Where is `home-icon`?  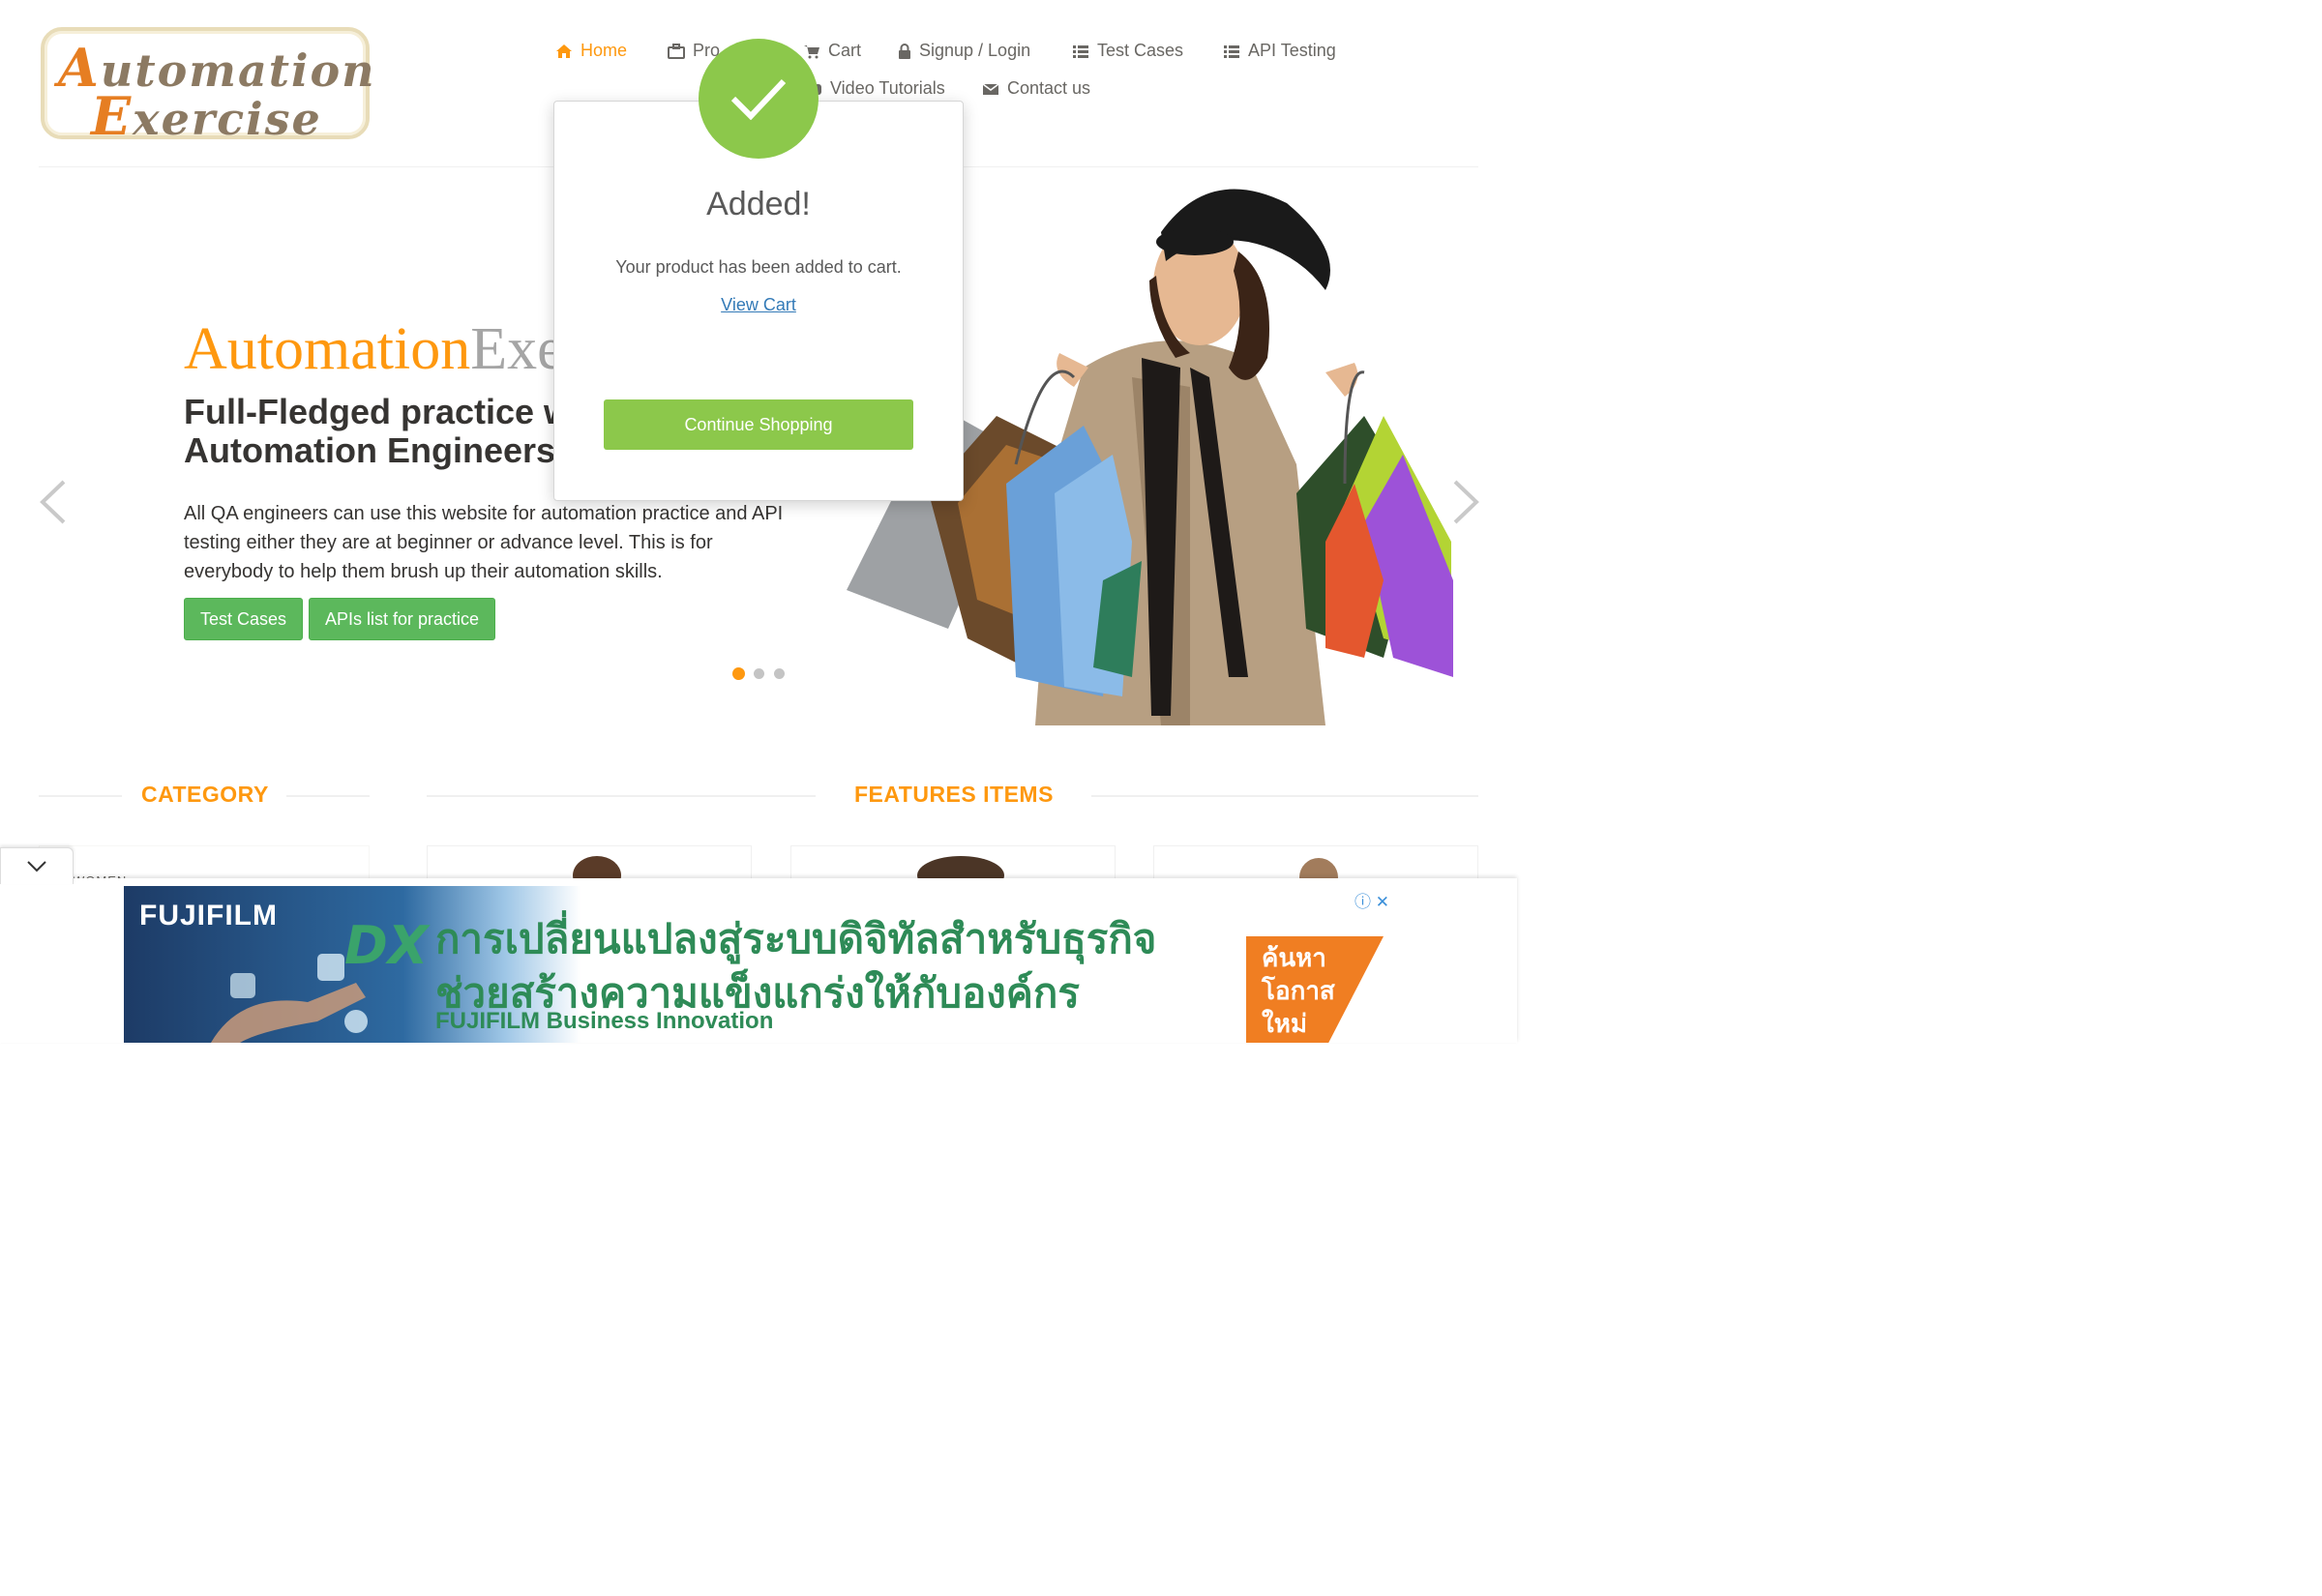
home-icon is located at coordinates (564, 51).